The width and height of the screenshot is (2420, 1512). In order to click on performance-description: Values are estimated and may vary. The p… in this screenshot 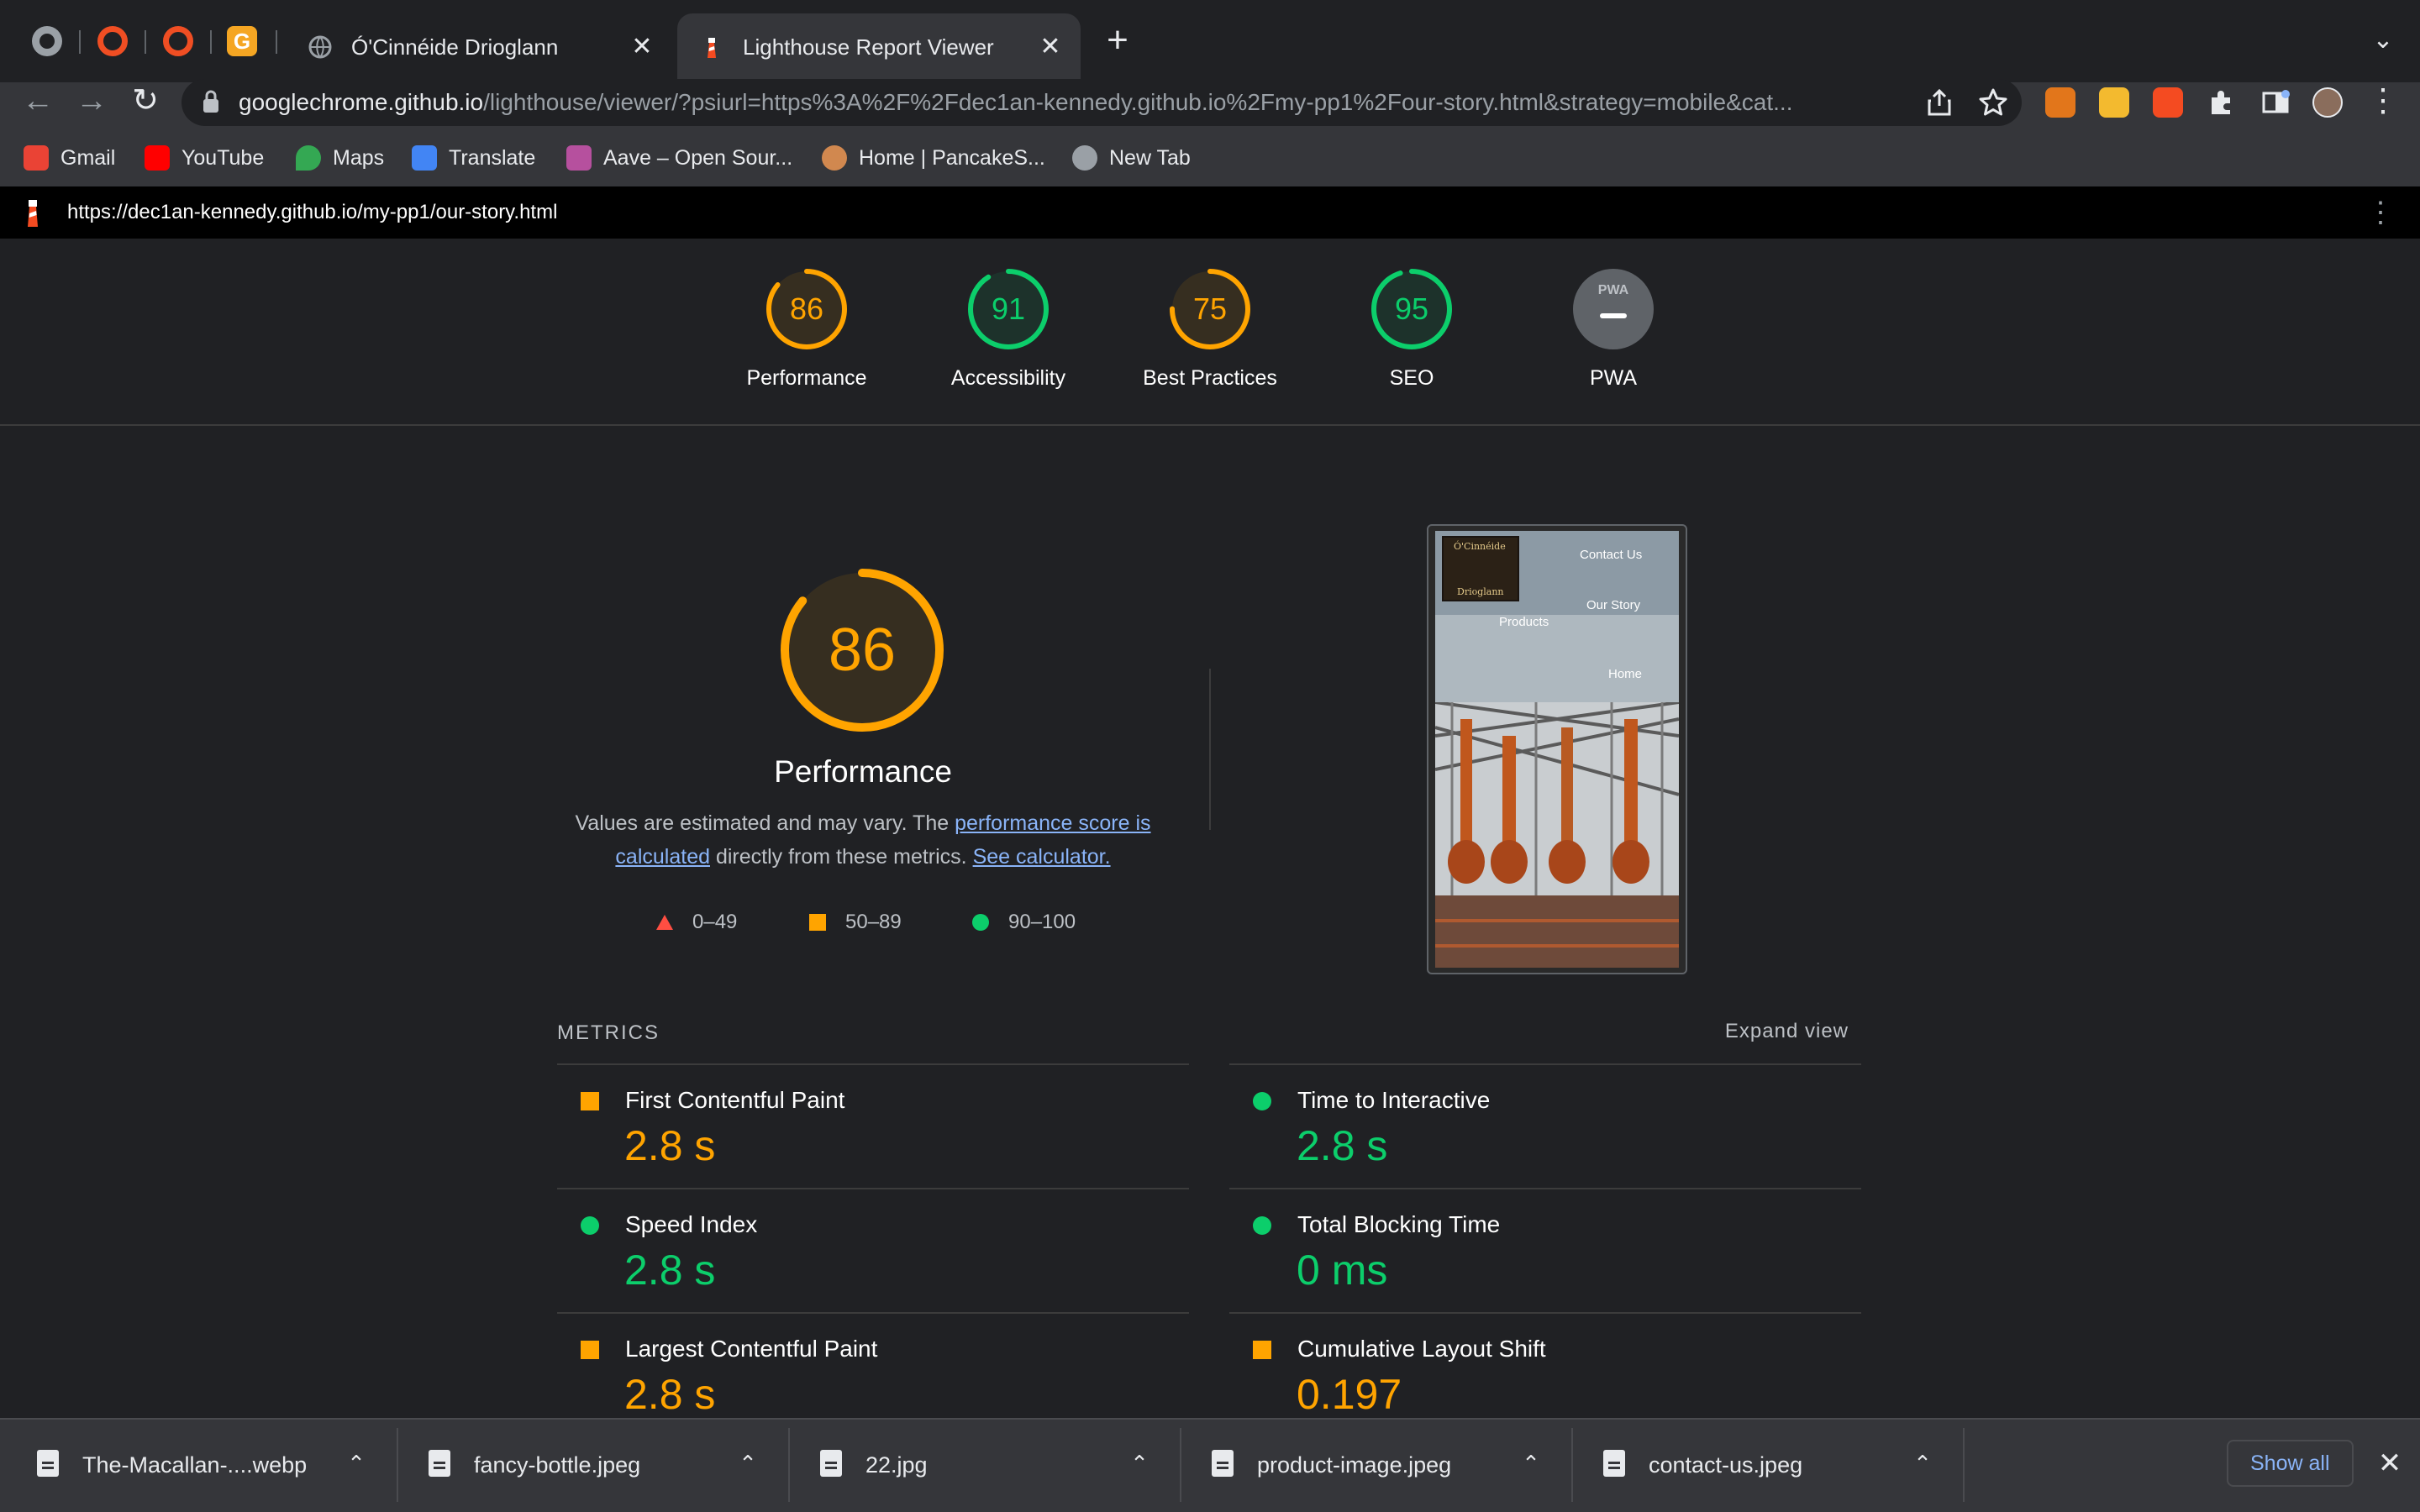, I will do `click(863, 840)`.